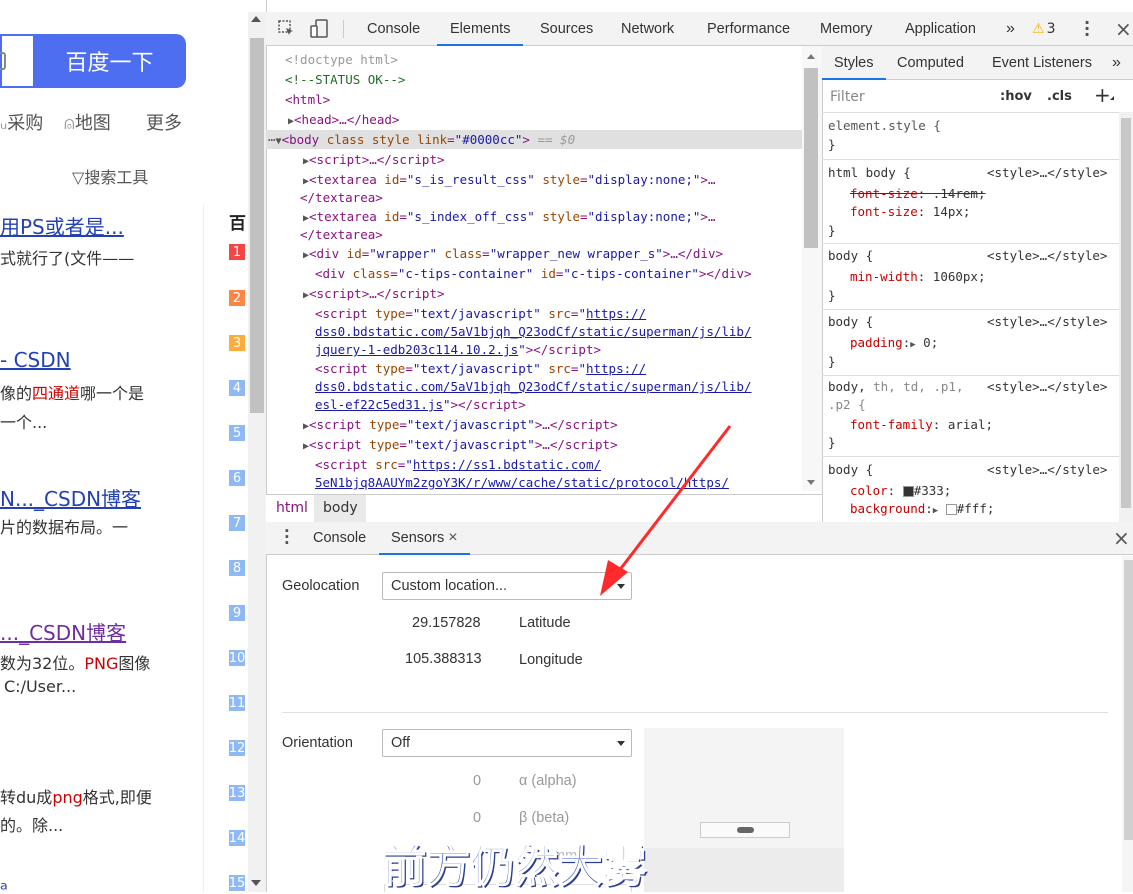 The height and width of the screenshot is (894, 1133). What do you see at coordinates (917, 193) in the screenshot?
I see `style-property-overridden: font-size: .14rem;` at bounding box center [917, 193].